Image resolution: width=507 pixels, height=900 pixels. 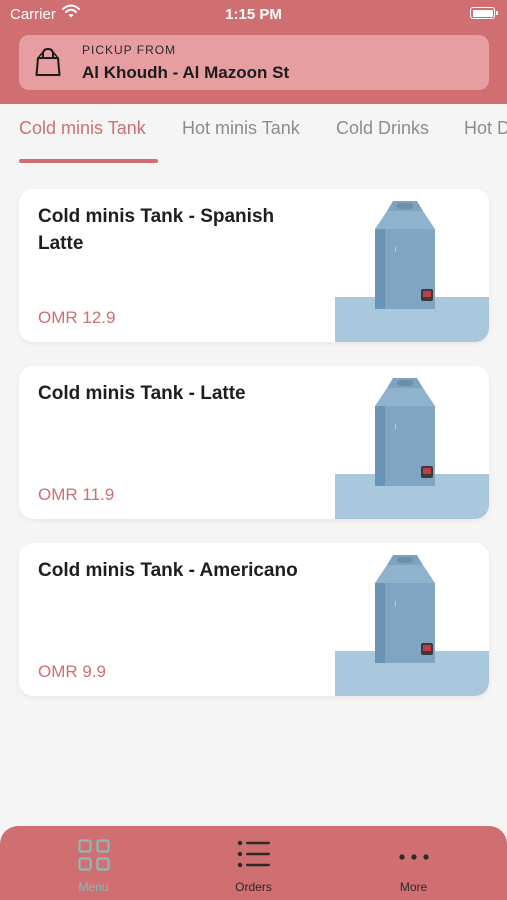 I want to click on list-icon, so click(x=254, y=856).